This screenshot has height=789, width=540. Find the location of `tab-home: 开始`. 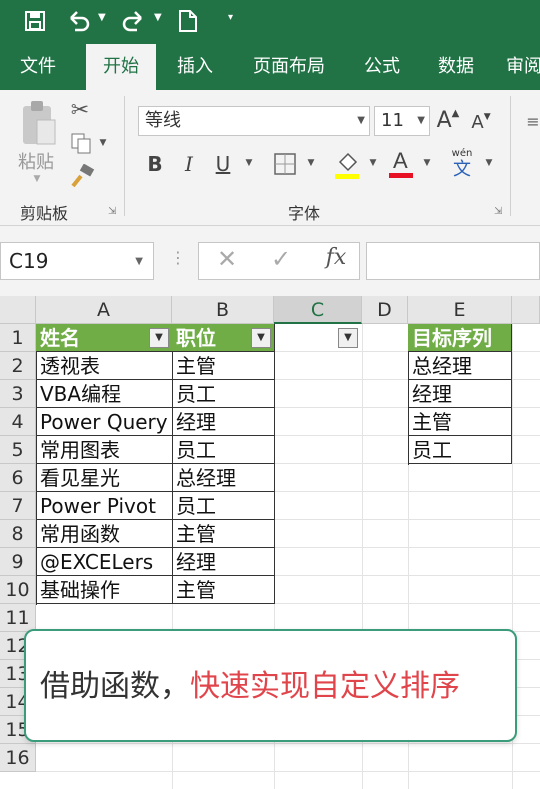

tab-home: 开始 is located at coordinates (121, 67).